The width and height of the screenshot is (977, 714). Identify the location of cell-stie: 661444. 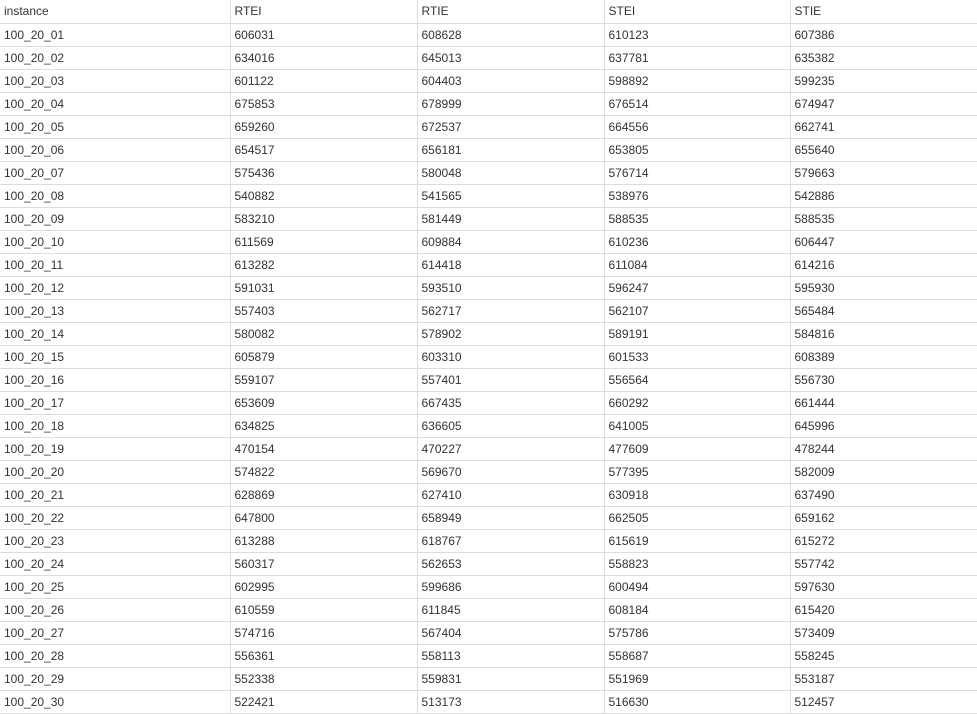
(883, 403).